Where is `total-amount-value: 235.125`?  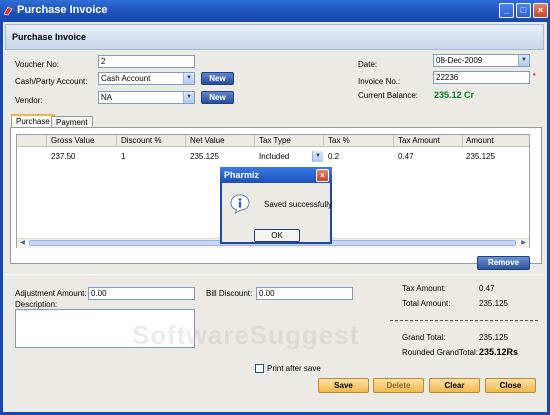
total-amount-value: 235.125 is located at coordinates (493, 303).